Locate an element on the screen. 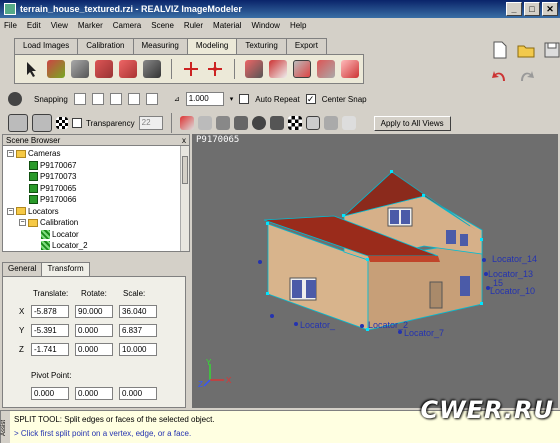 This screenshot has width=560, height=443. menu-scene: Scene is located at coordinates (162, 25).